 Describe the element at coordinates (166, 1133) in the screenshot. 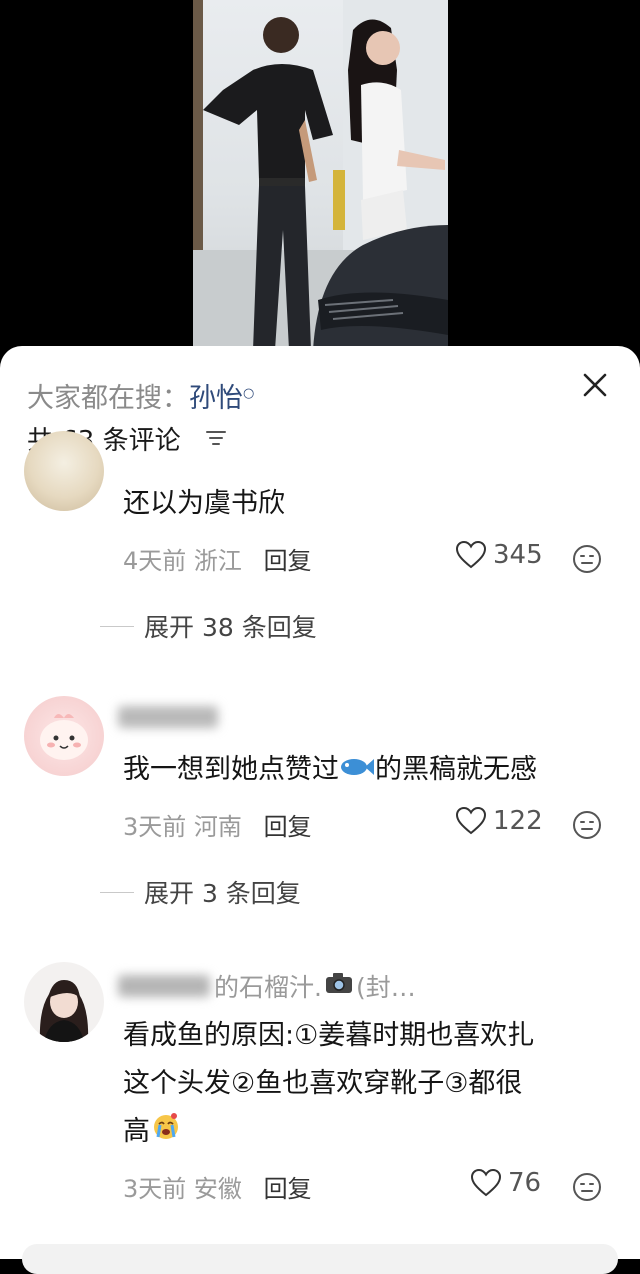

I see `crying-emoji` at that location.